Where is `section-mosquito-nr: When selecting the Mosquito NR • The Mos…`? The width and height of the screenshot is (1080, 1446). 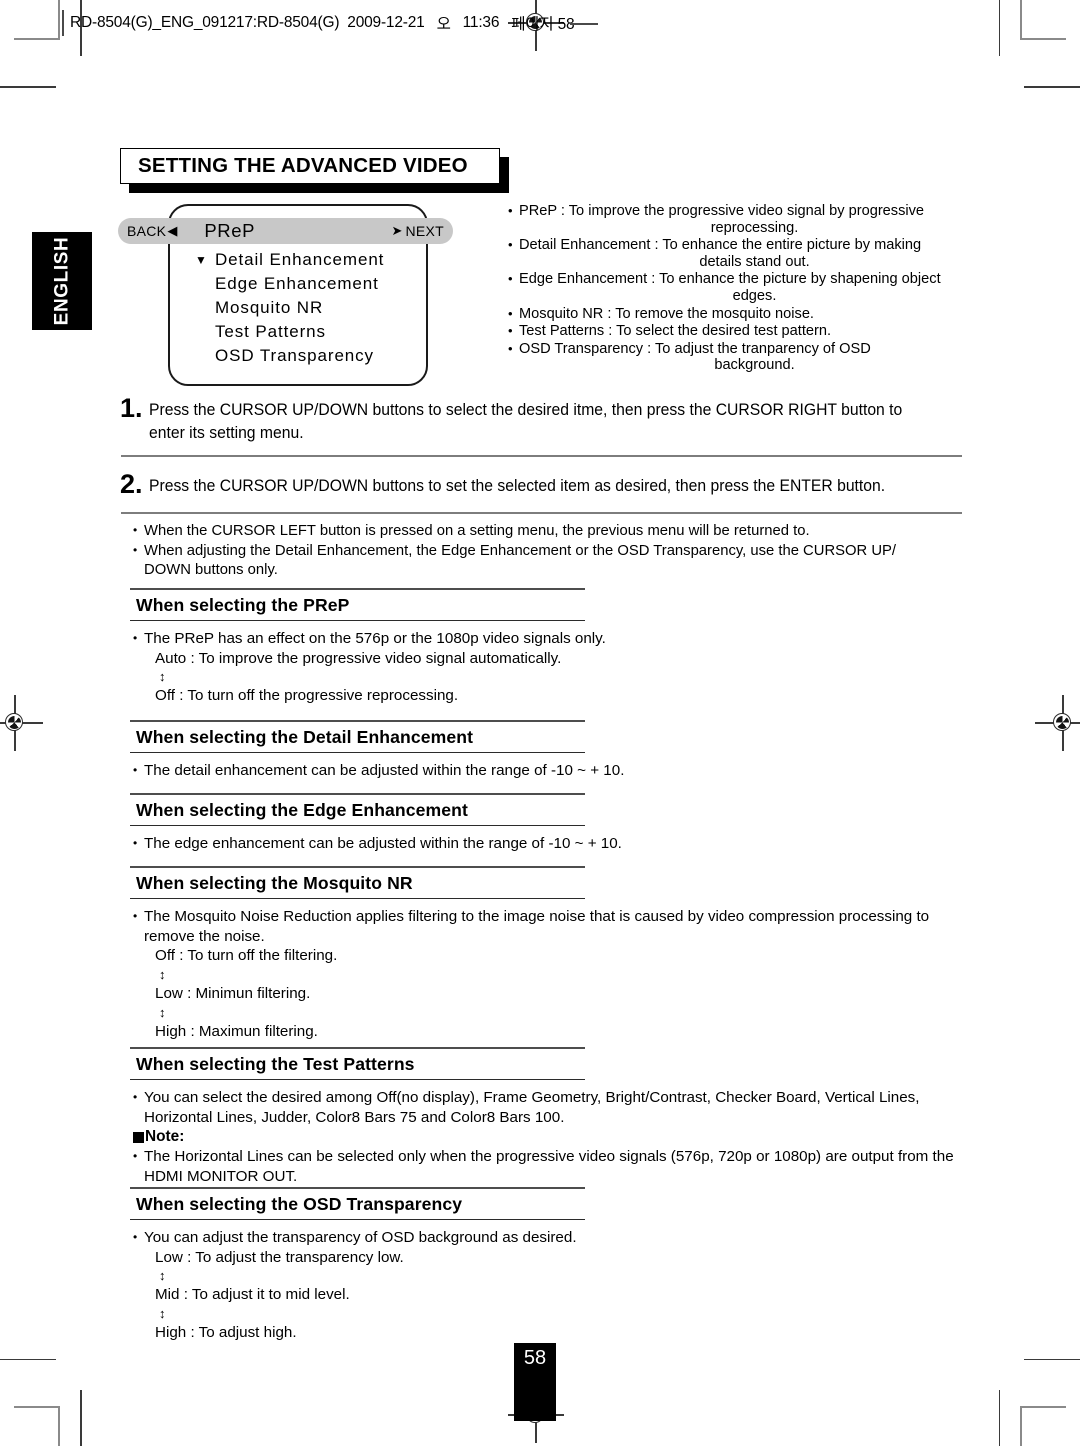 section-mosquito-nr: When selecting the Mosquito NR • The Mos… is located at coordinates (545, 953).